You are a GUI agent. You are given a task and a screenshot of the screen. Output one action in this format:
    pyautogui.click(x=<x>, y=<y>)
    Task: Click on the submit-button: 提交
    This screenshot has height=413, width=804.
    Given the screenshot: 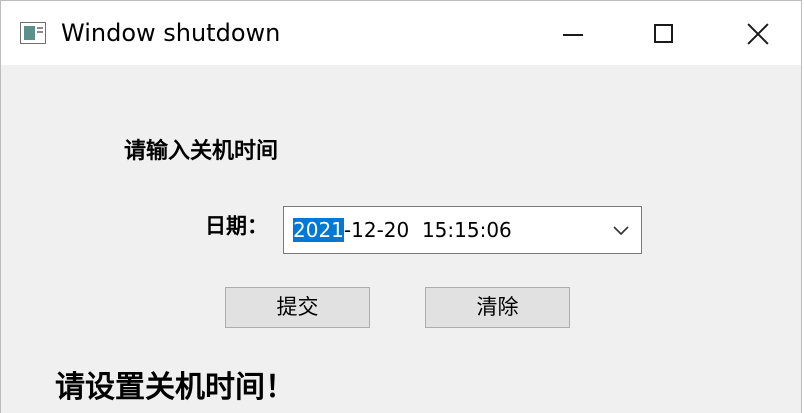 What is the action you would take?
    pyautogui.click(x=297, y=307)
    